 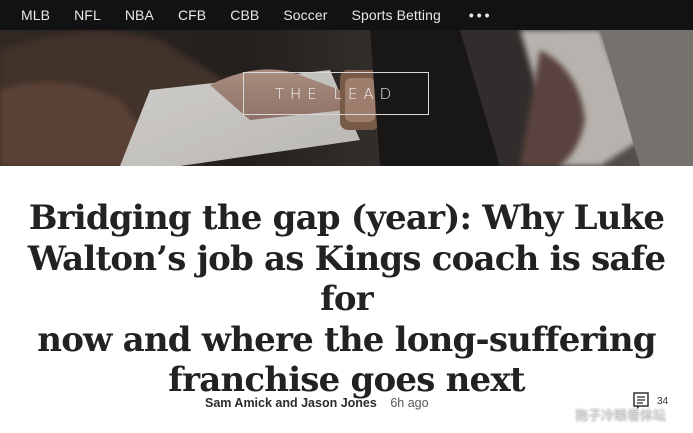 I want to click on author-names: Sam Amick and Jason Jones, so click(x=291, y=403).